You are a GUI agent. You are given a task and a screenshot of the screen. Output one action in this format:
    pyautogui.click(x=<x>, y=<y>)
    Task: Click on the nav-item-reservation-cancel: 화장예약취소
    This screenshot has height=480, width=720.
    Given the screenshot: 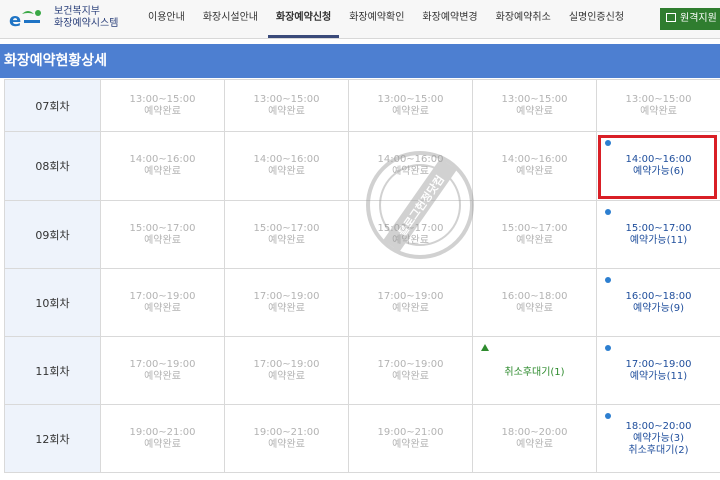 What is the action you would take?
    pyautogui.click(x=523, y=19)
    